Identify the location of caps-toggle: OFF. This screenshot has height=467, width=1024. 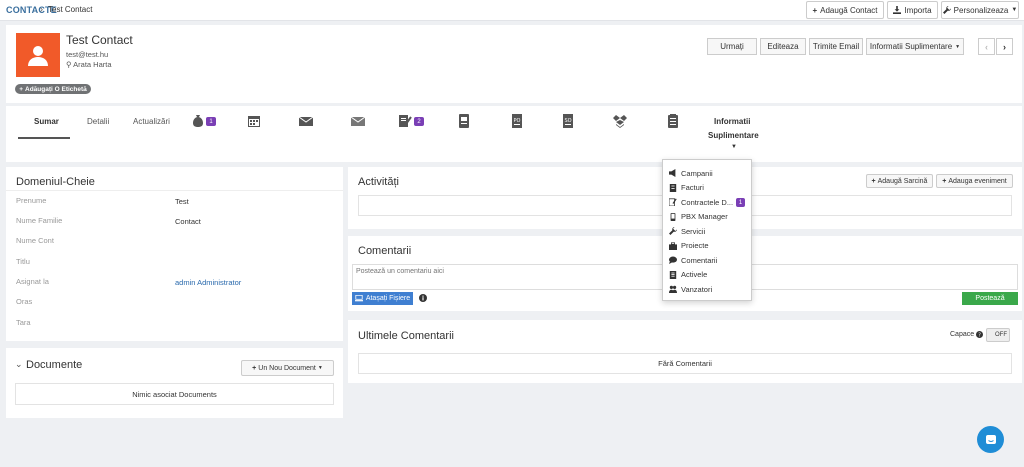
(998, 335).